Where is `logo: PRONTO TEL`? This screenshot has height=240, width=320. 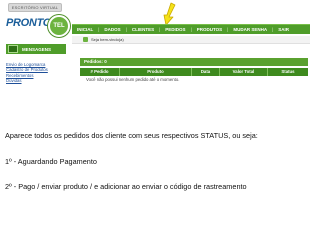
logo: PRONTO TEL is located at coordinates (38, 26).